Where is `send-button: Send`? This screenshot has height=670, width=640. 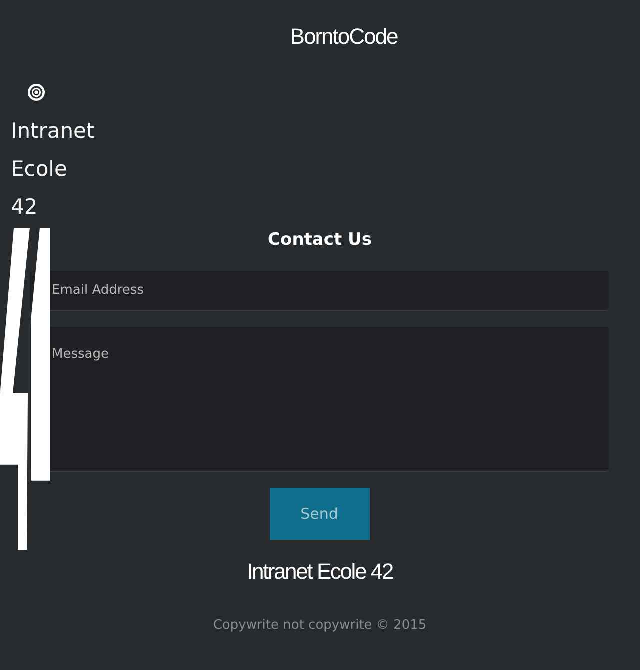
send-button: Send is located at coordinates (320, 514).